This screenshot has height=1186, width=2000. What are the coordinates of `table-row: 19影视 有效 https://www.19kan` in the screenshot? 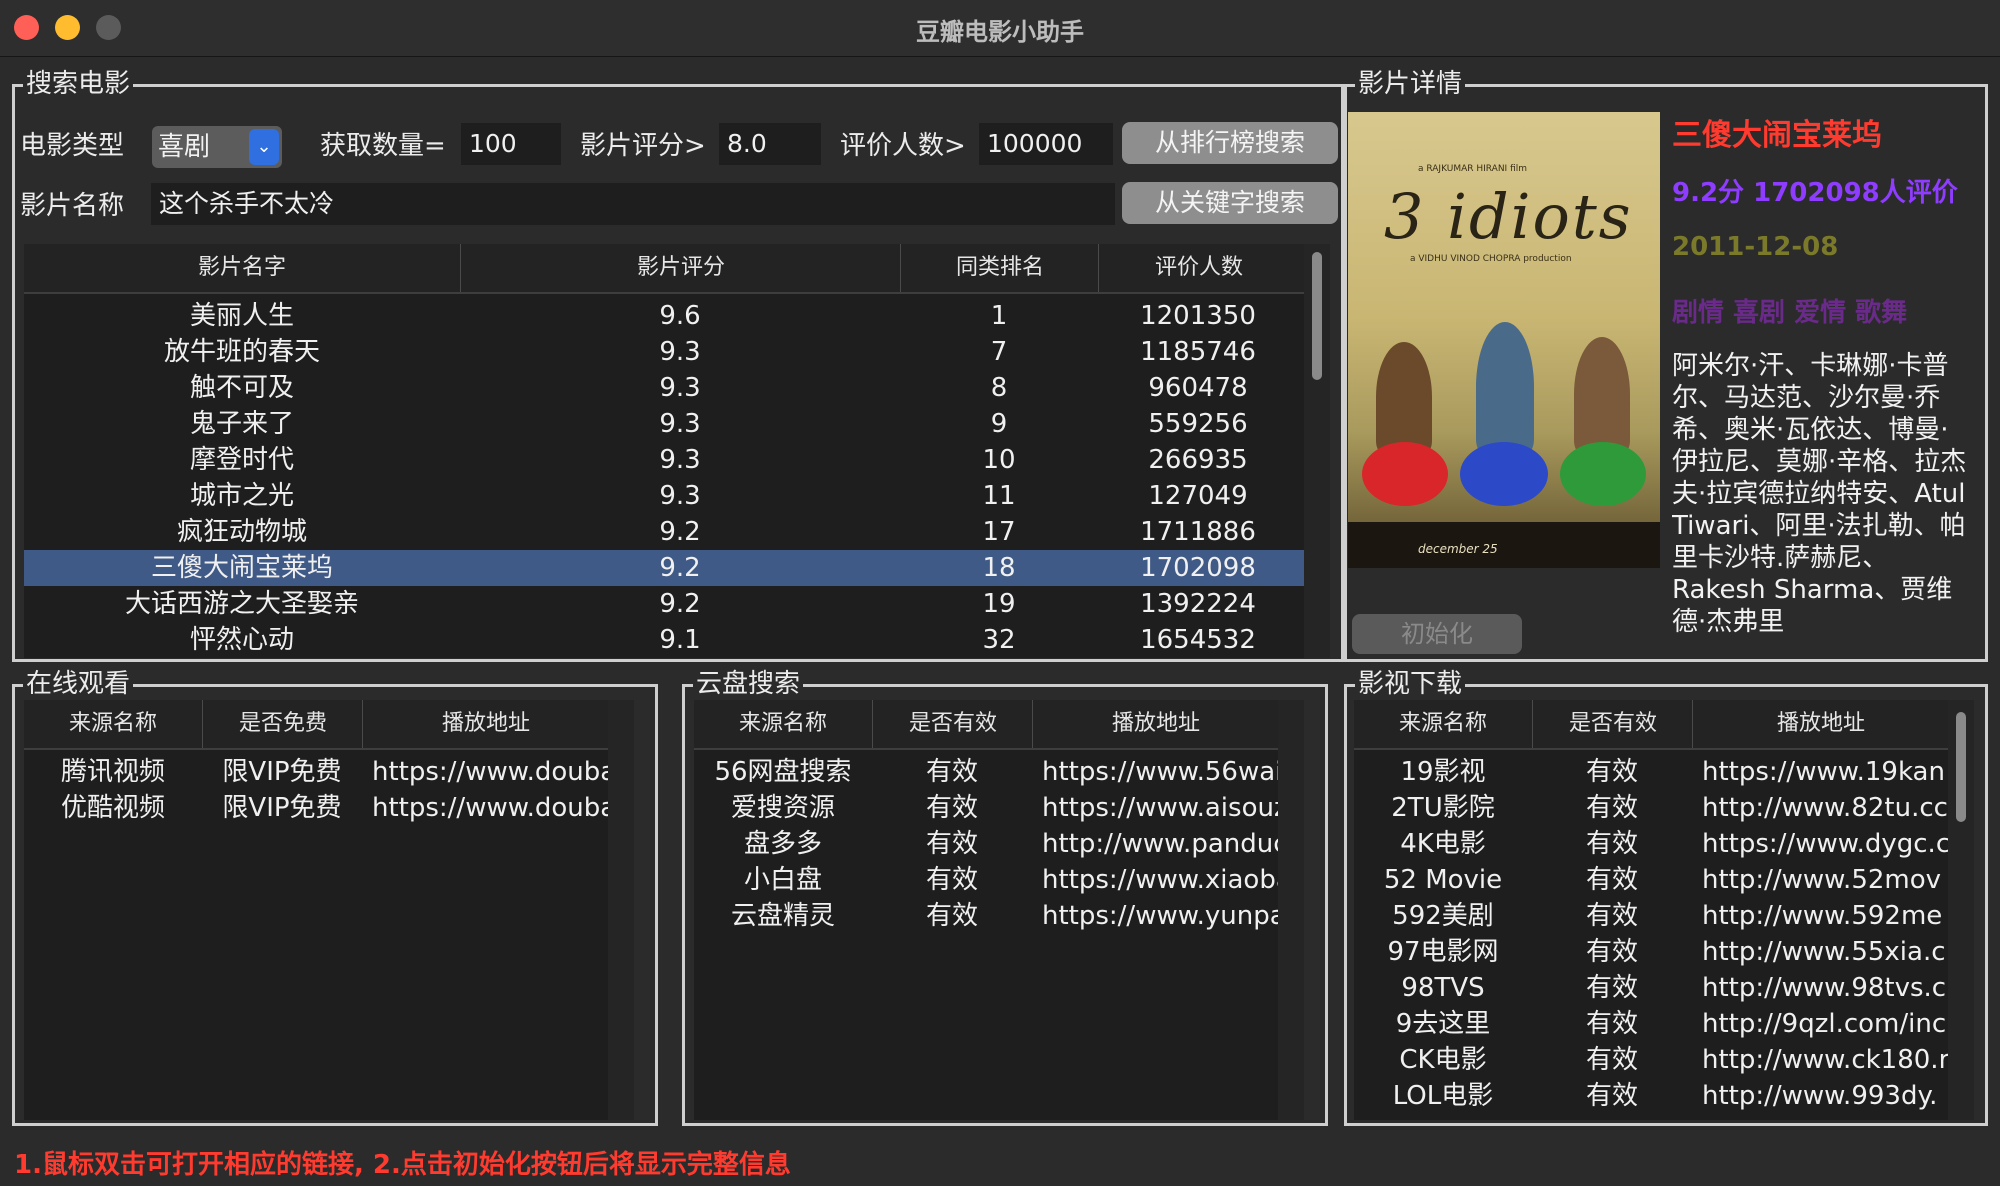 It's located at (1664, 772).